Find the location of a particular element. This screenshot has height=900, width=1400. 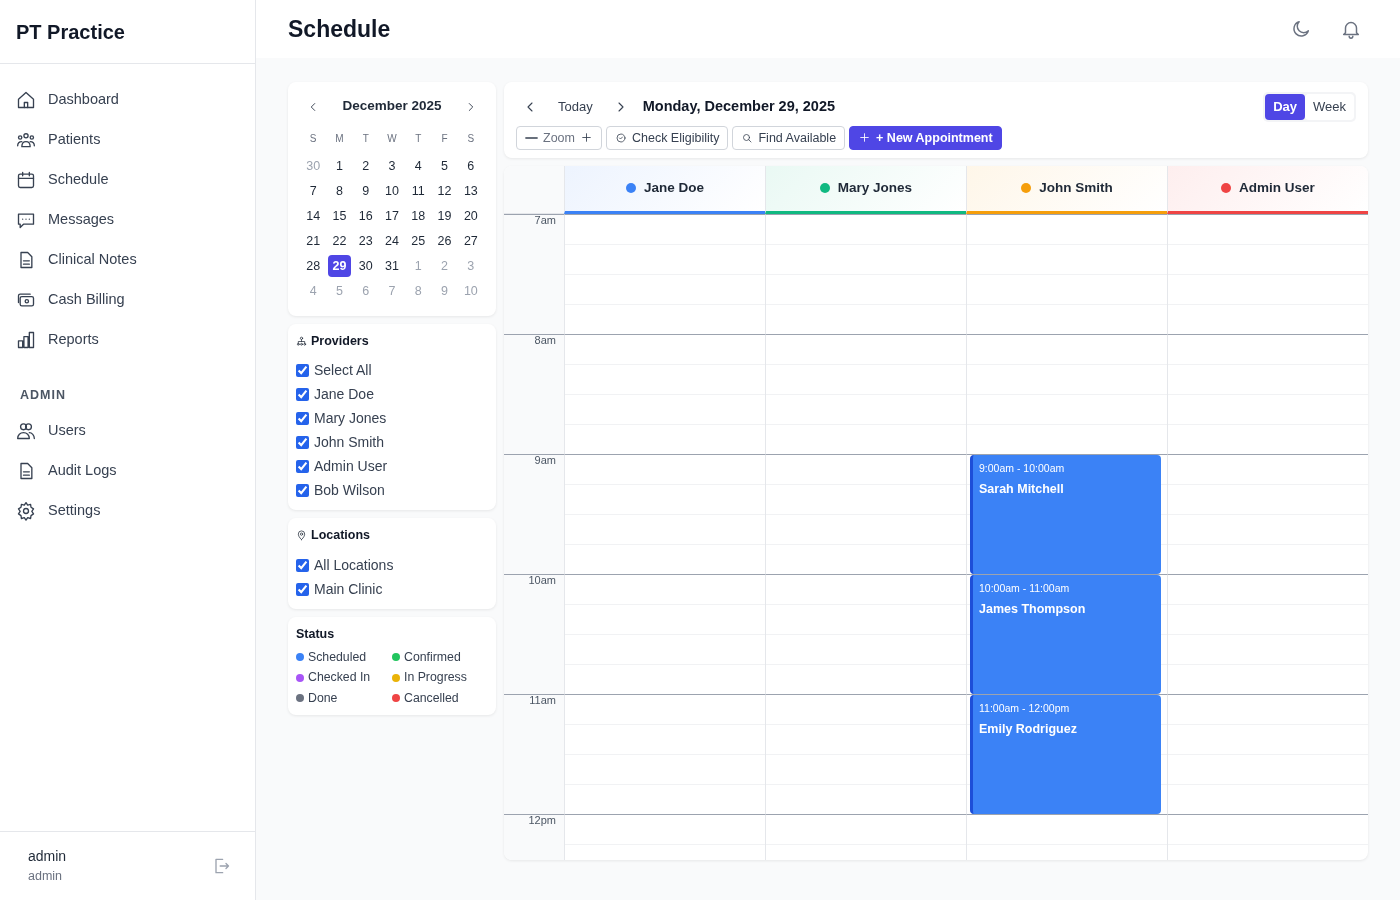

filter-option: Mary Jones is located at coordinates (392, 418).